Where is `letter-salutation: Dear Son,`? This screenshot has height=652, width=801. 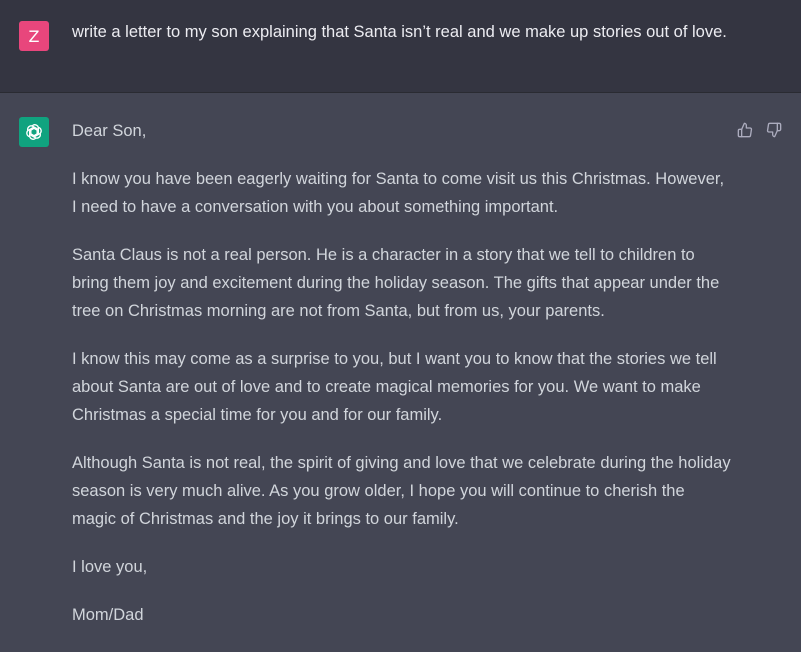 letter-salutation: Dear Son, is located at coordinates (109, 131).